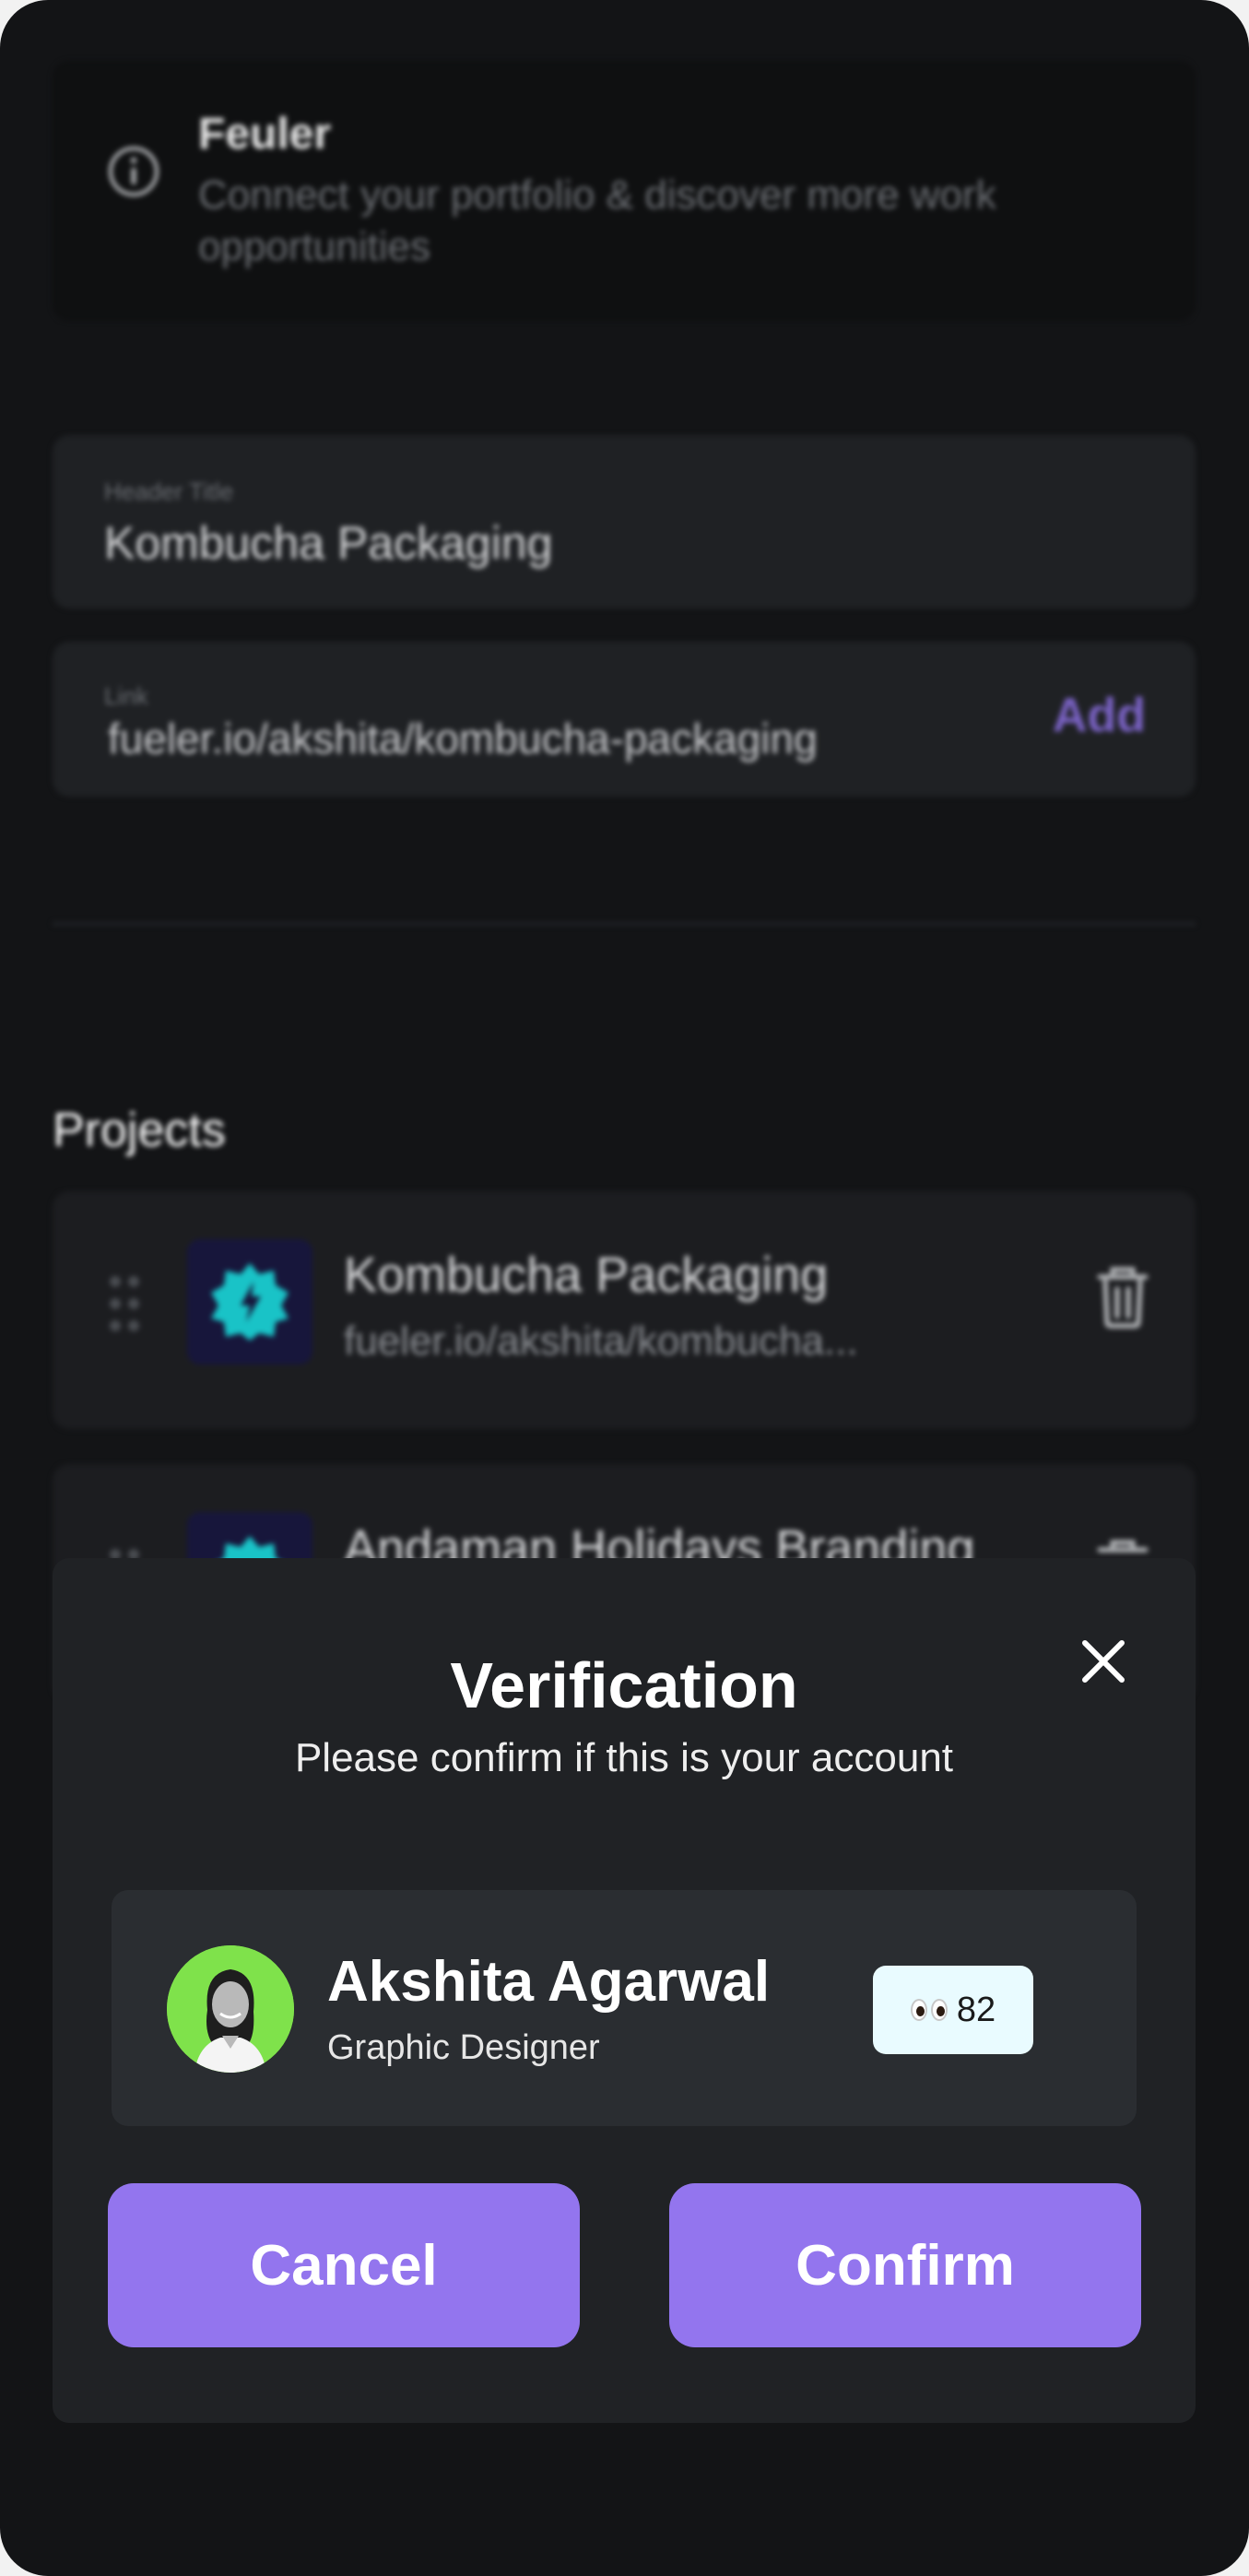 The height and width of the screenshot is (2576, 1249). I want to click on banner-title: Feuler, so click(265, 134).